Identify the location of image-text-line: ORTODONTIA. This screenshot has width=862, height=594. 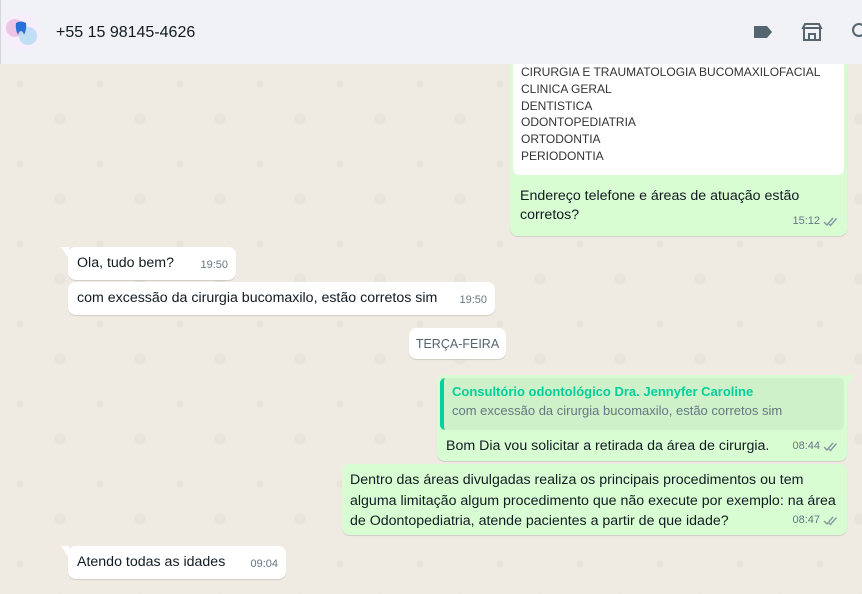
(561, 139).